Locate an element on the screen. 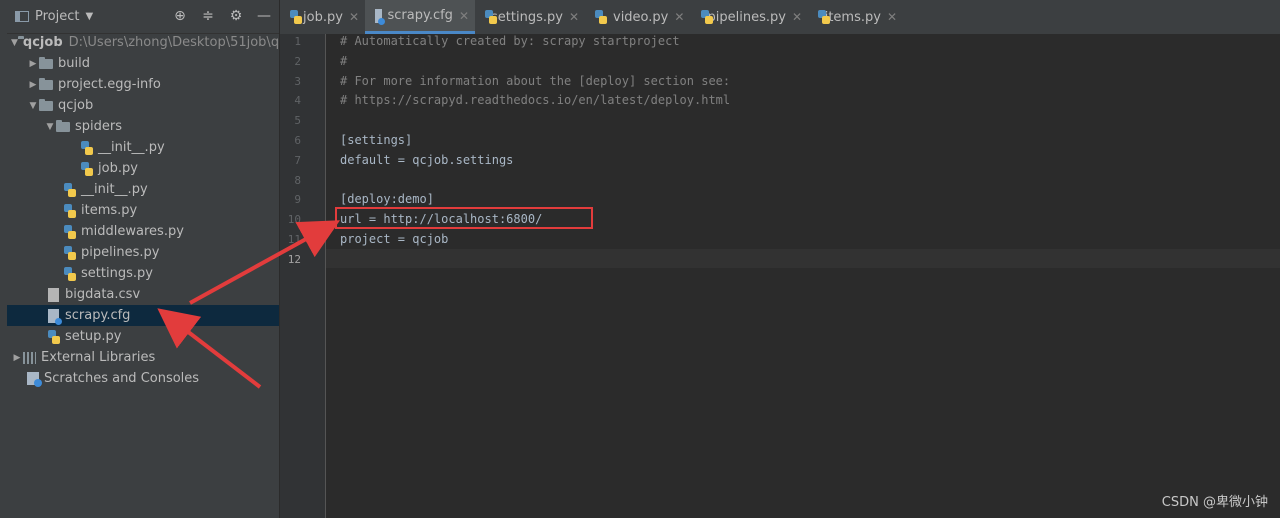 Image resolution: width=1280 pixels, height=518 pixels. tree-item-label: middlewares.py is located at coordinates (132, 231).